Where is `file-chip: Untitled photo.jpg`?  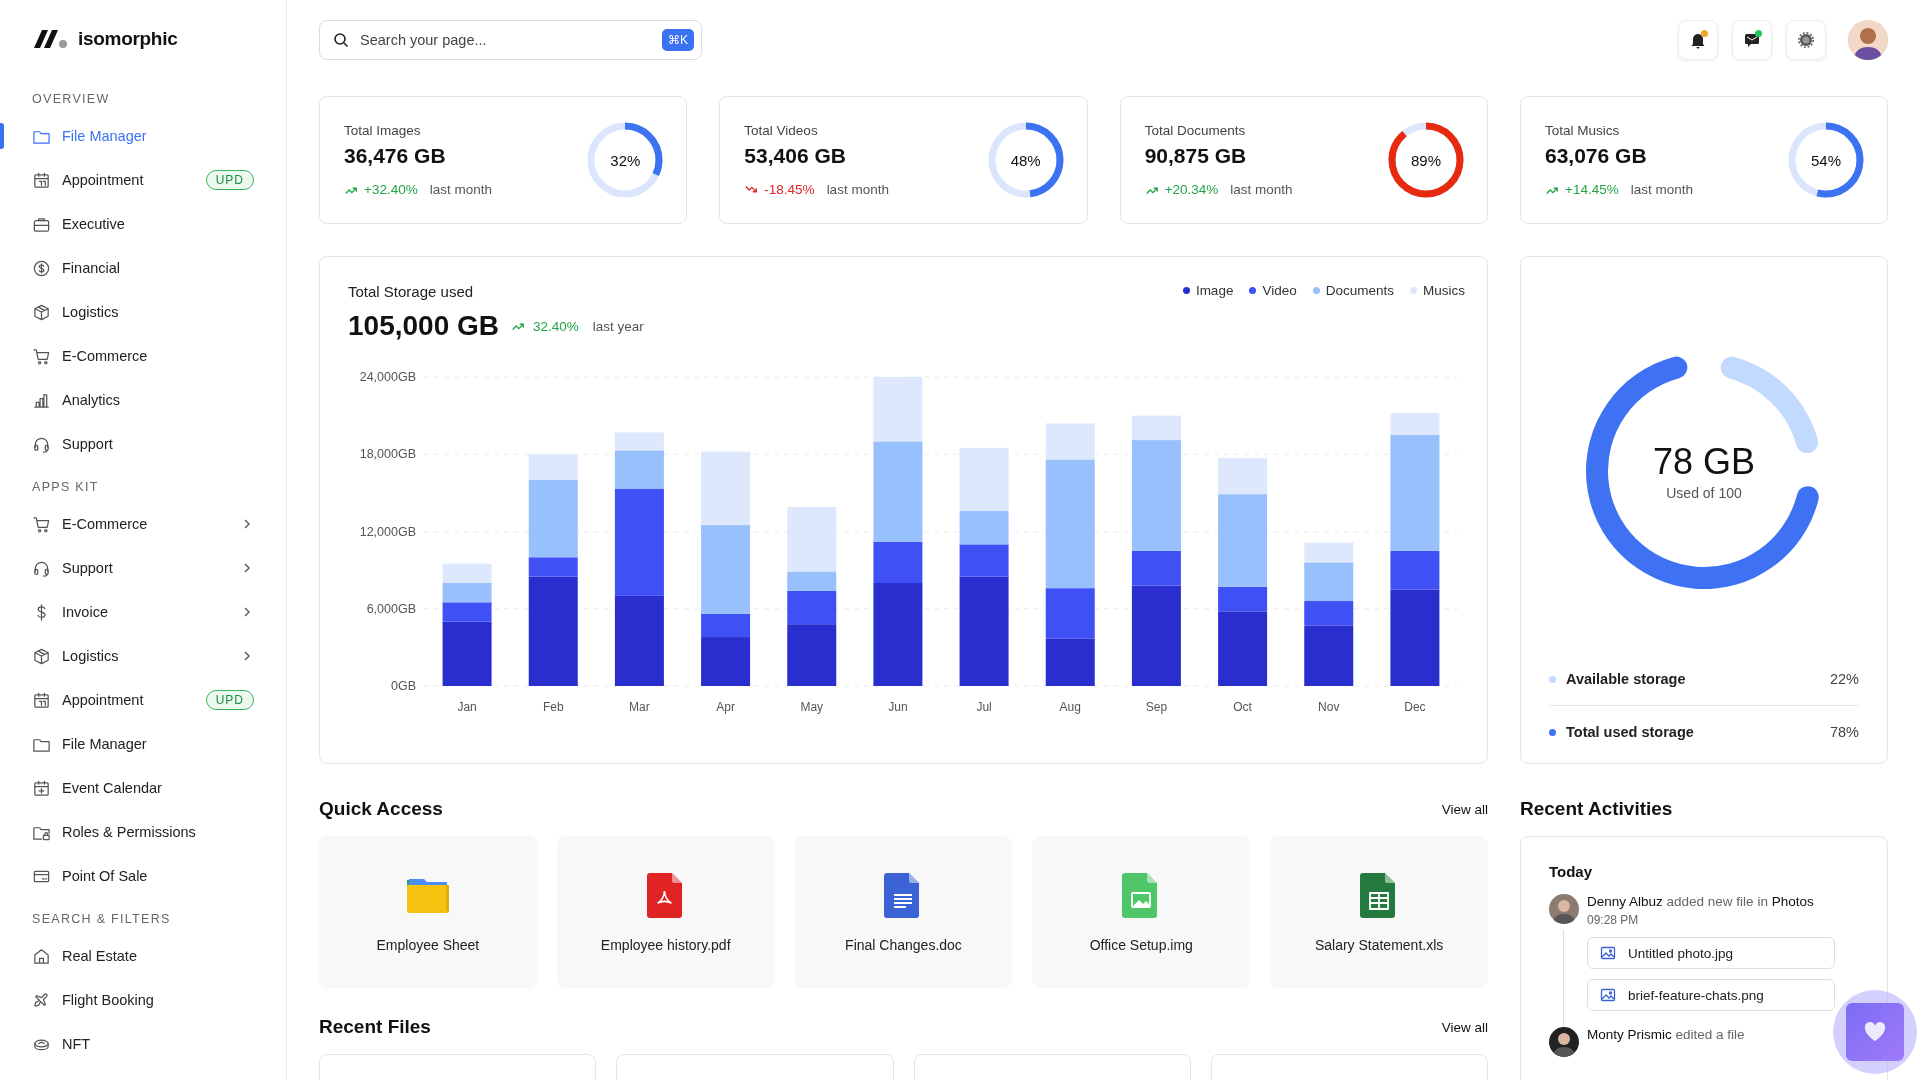
file-chip: Untitled photo.jpg is located at coordinates (1711, 953).